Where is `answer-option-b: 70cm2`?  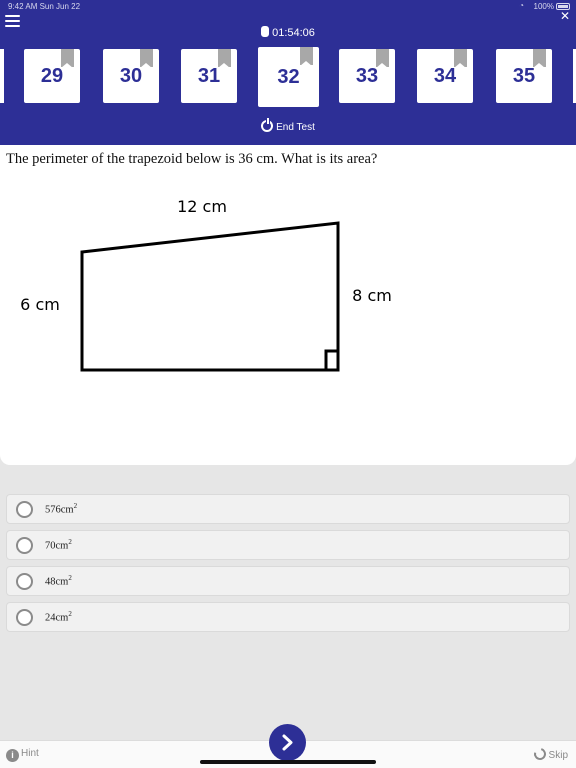
answer-option-b: 70cm2 is located at coordinates (288, 545).